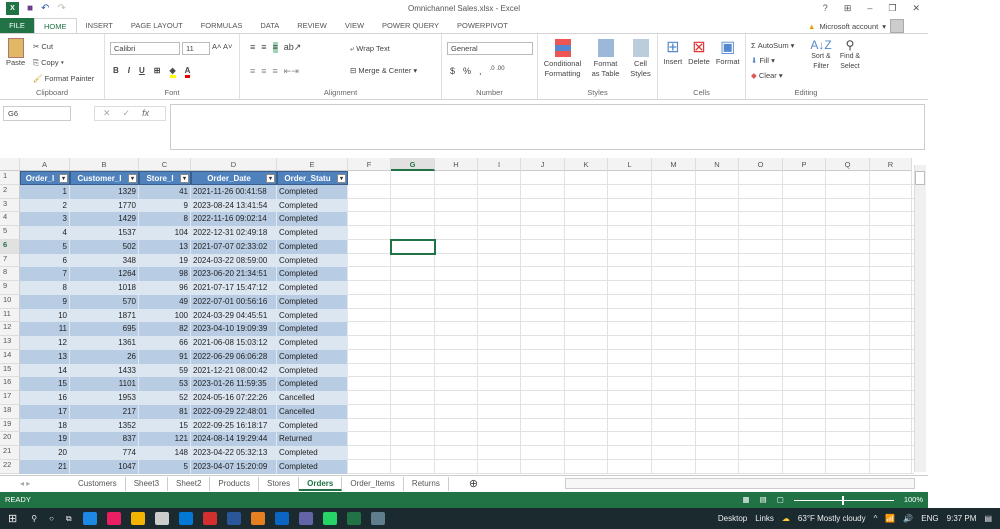  Describe the element at coordinates (142, 72) in the screenshot. I see `underline-button: U` at that location.